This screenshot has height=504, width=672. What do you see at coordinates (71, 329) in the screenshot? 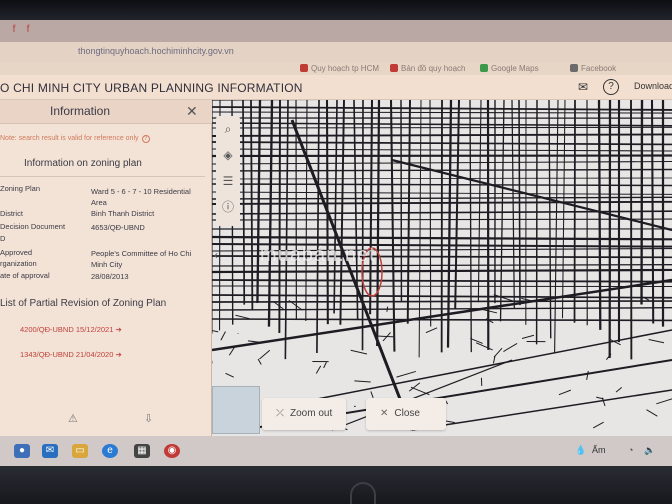
I see `revision-link: 4200/QĐ-UBND 15/12/2021 ➔` at bounding box center [71, 329].